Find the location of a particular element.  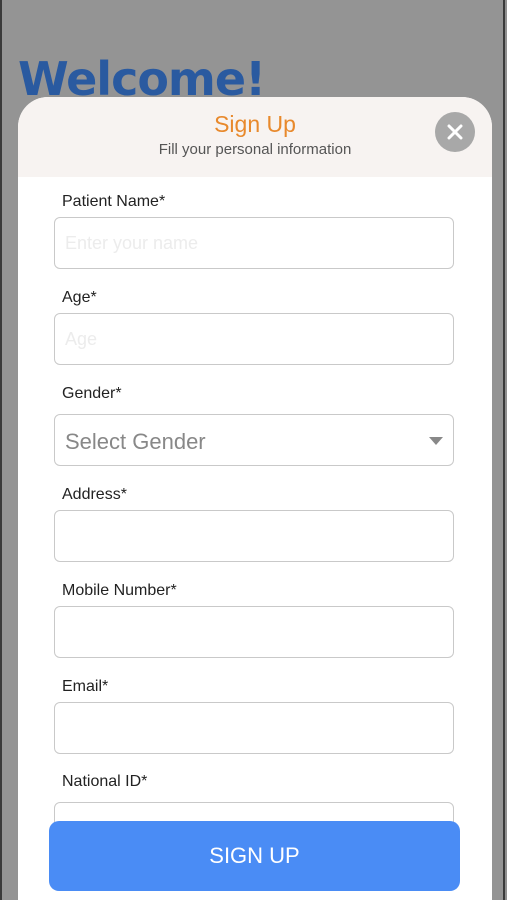

close-button is located at coordinates (455, 132).